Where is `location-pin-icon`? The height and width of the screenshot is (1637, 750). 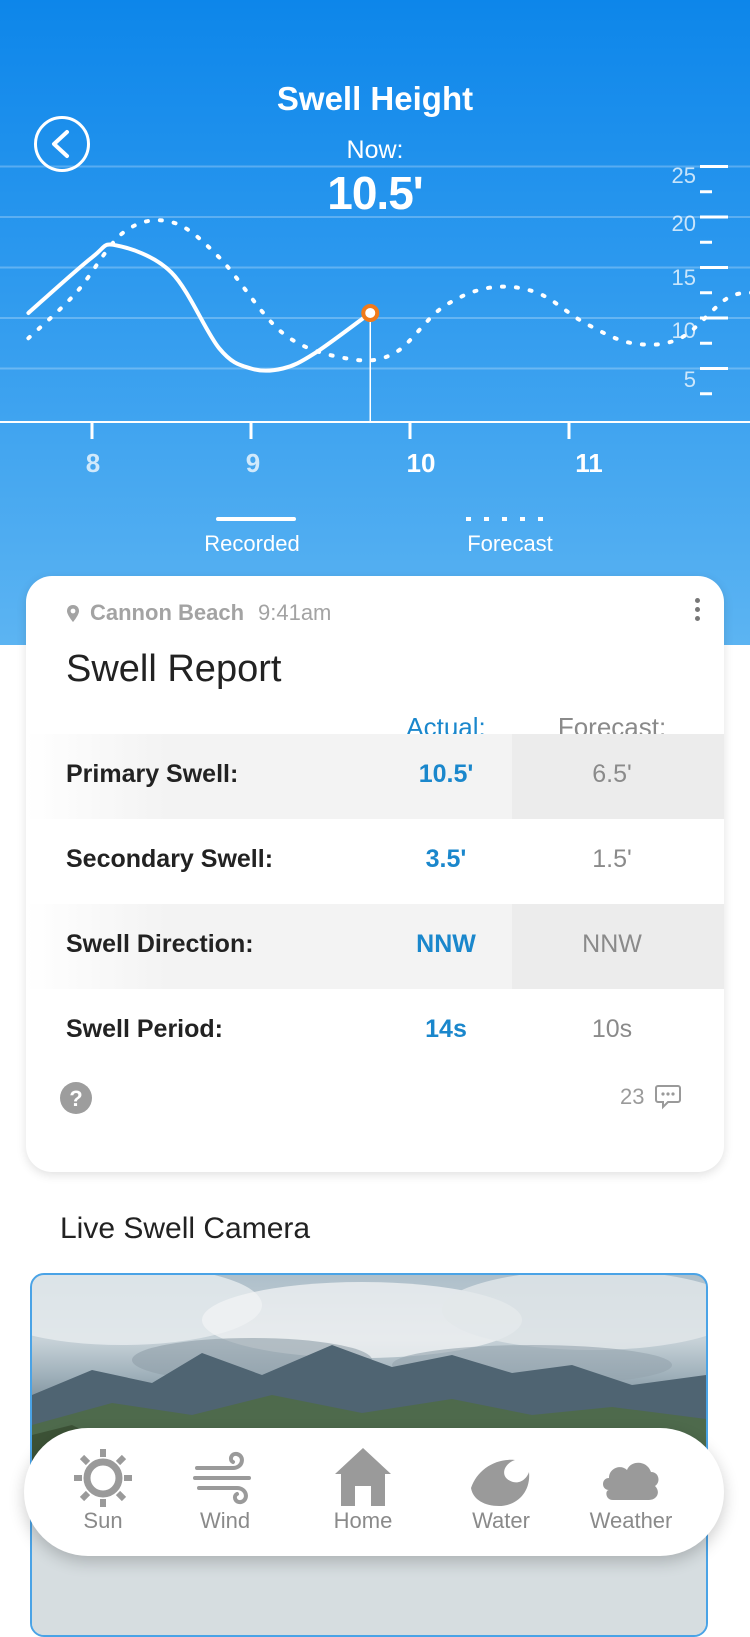
location-pin-icon is located at coordinates (73, 613).